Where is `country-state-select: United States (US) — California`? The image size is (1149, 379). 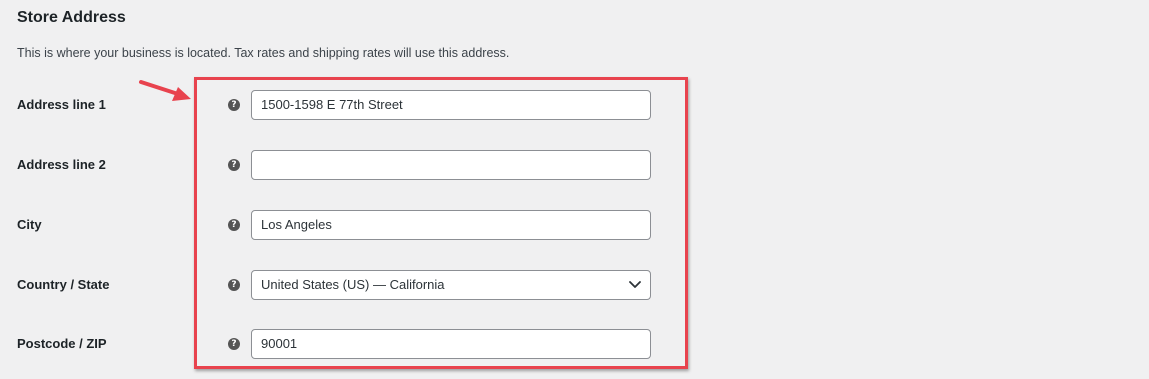
country-state-select: United States (US) — California is located at coordinates (451, 285).